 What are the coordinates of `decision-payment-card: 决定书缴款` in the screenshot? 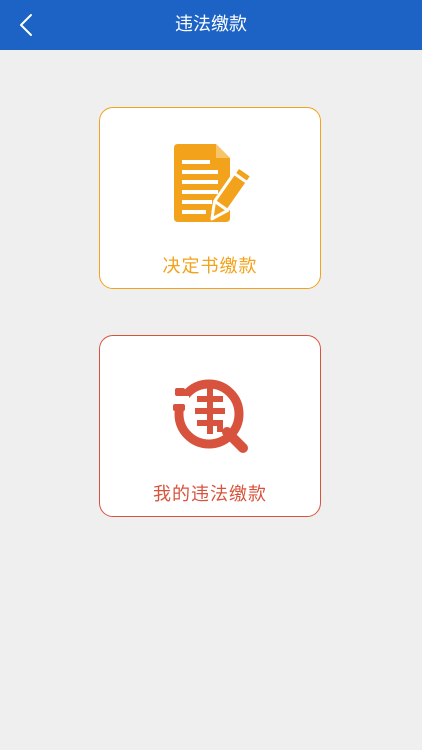 It's located at (210, 198).